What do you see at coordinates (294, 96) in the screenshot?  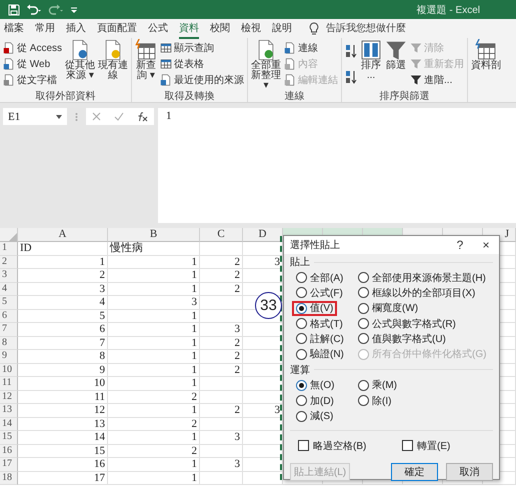 I see `group-label: 連線` at bounding box center [294, 96].